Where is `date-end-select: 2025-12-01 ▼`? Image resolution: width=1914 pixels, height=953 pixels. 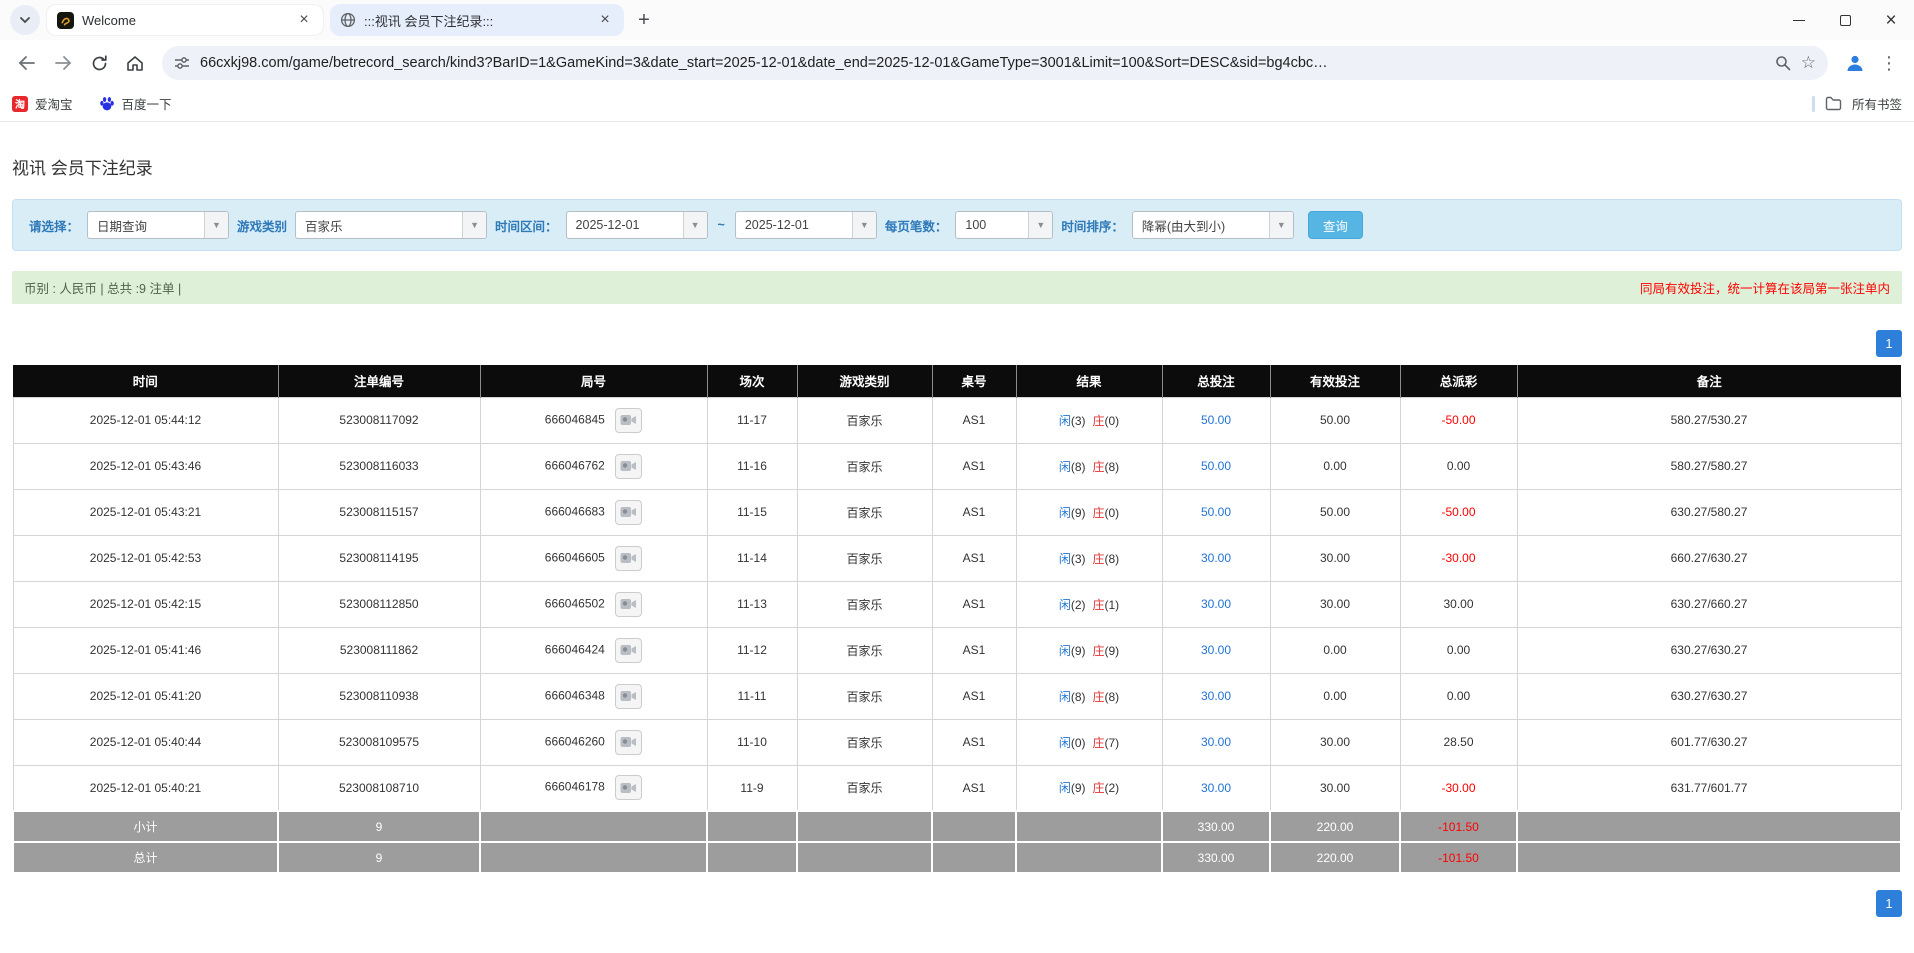 date-end-select: 2025-12-01 ▼ is located at coordinates (805, 225).